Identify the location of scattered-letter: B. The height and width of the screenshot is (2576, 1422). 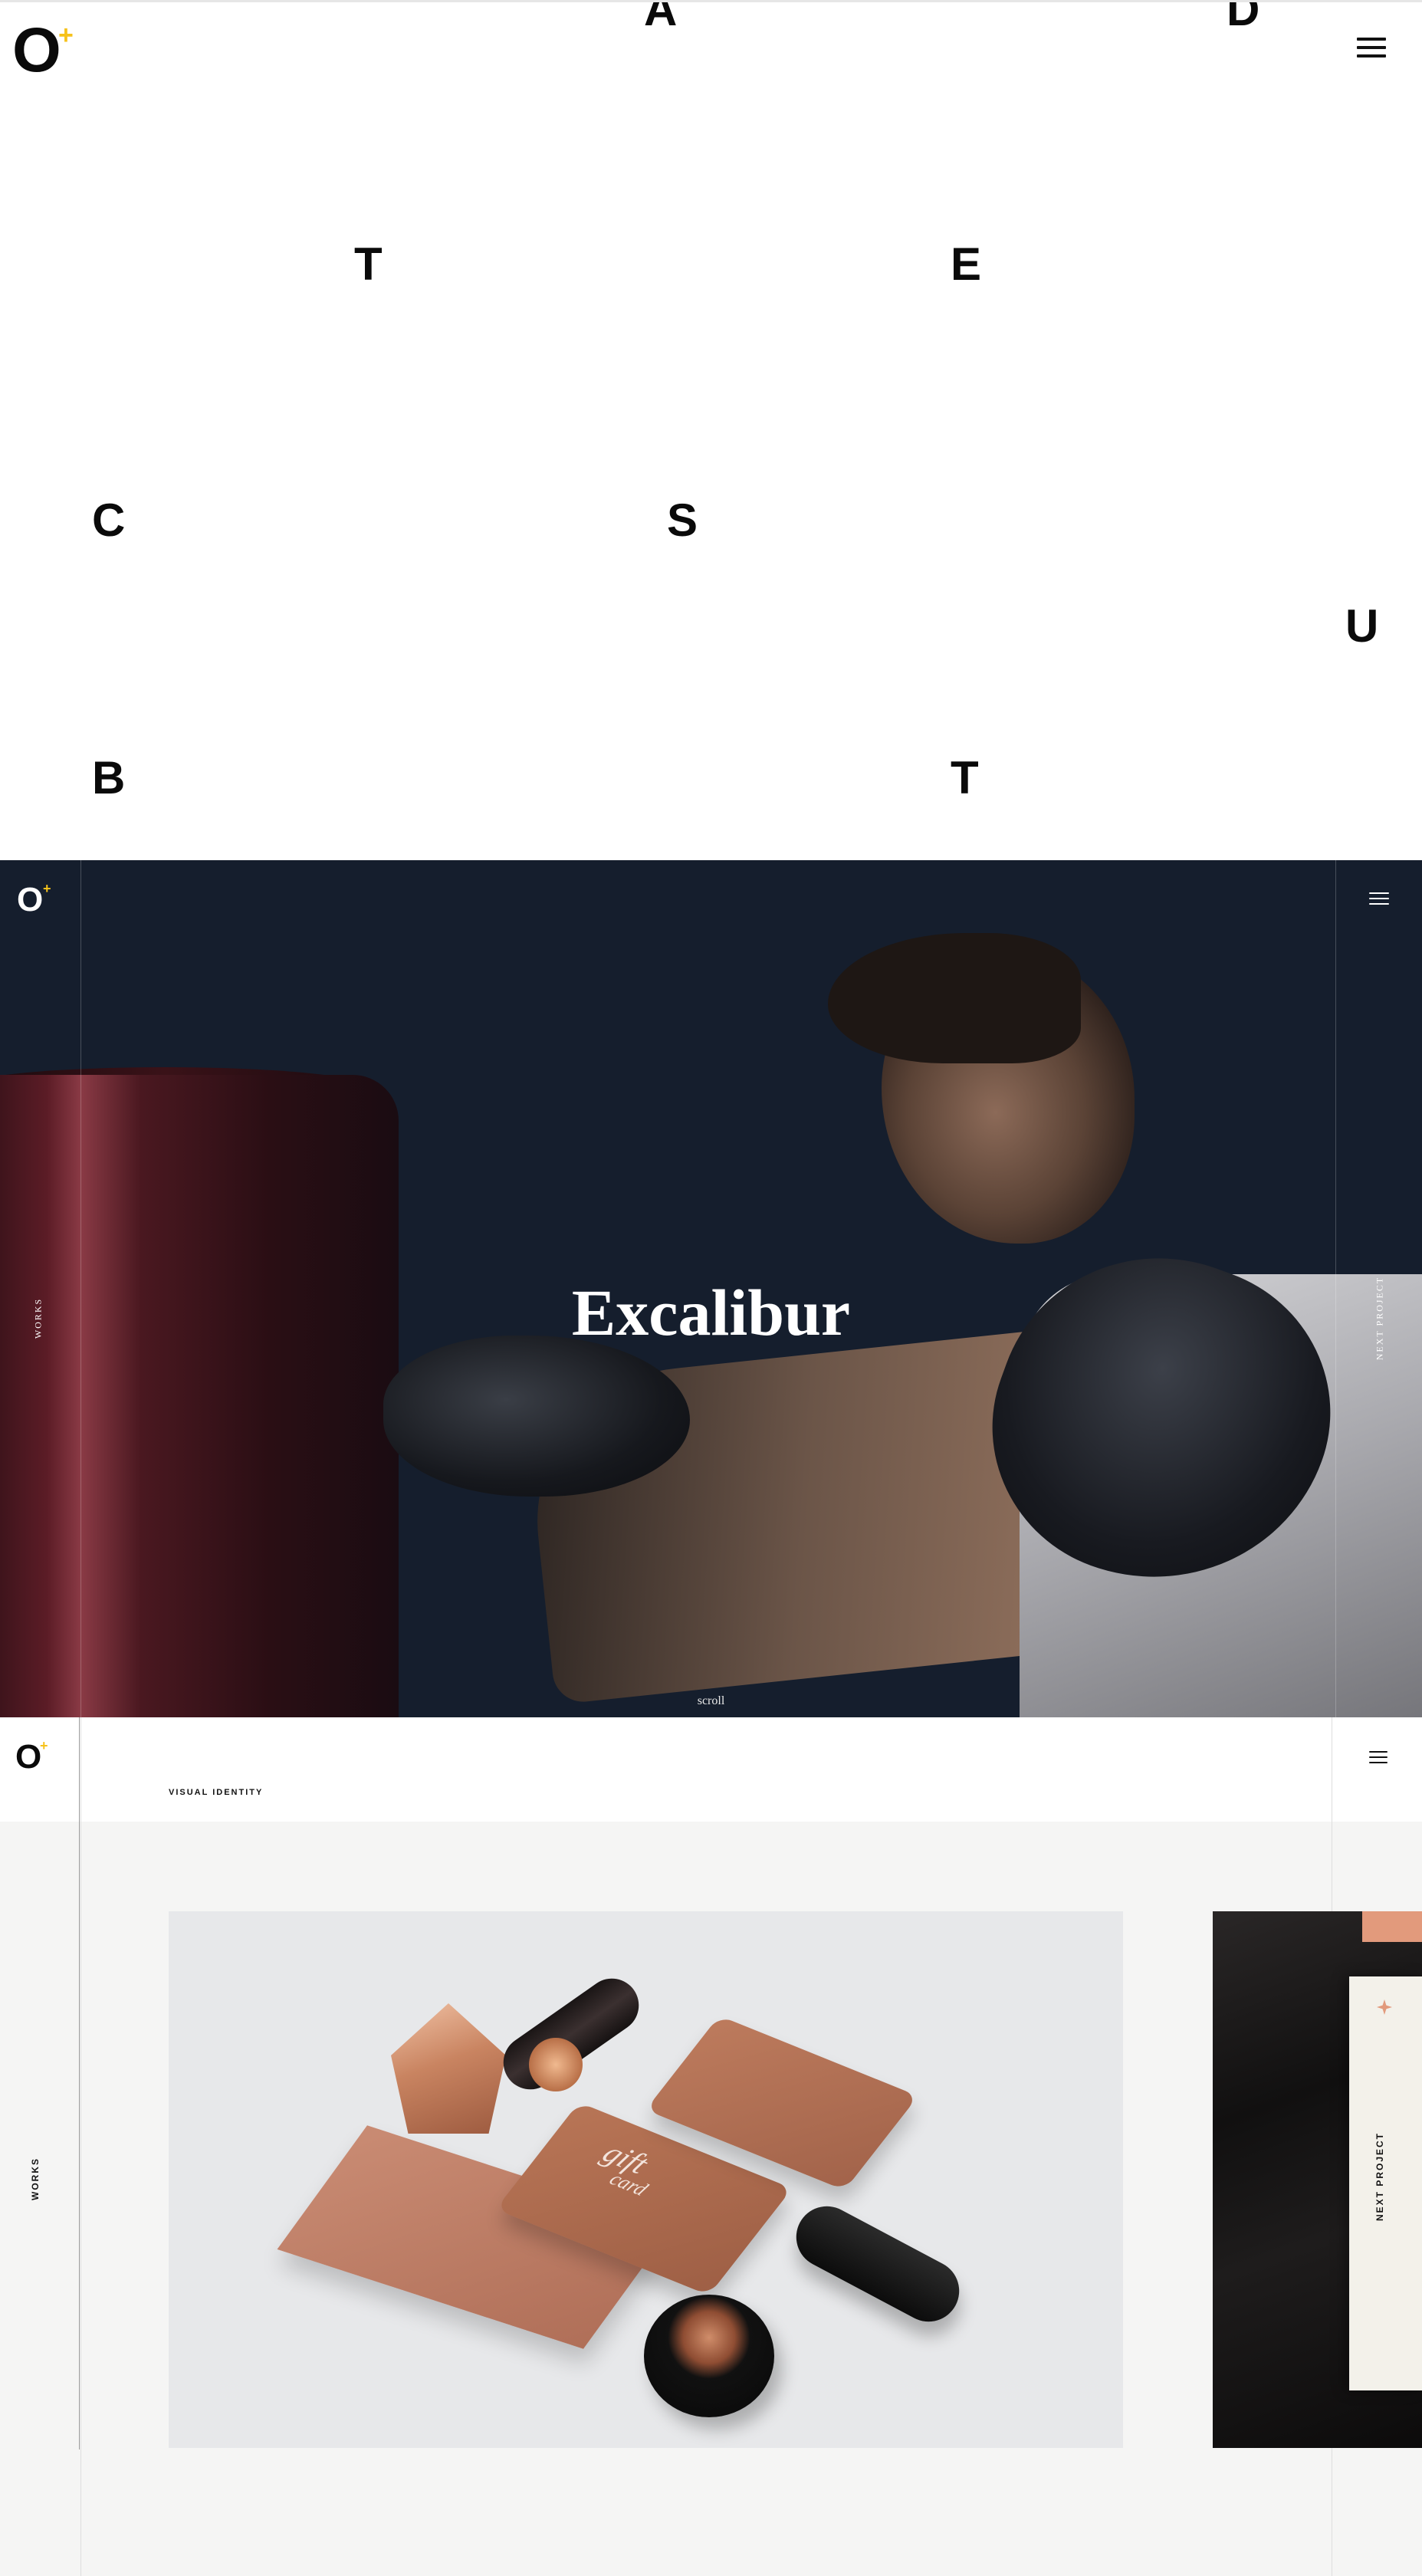
(109, 778).